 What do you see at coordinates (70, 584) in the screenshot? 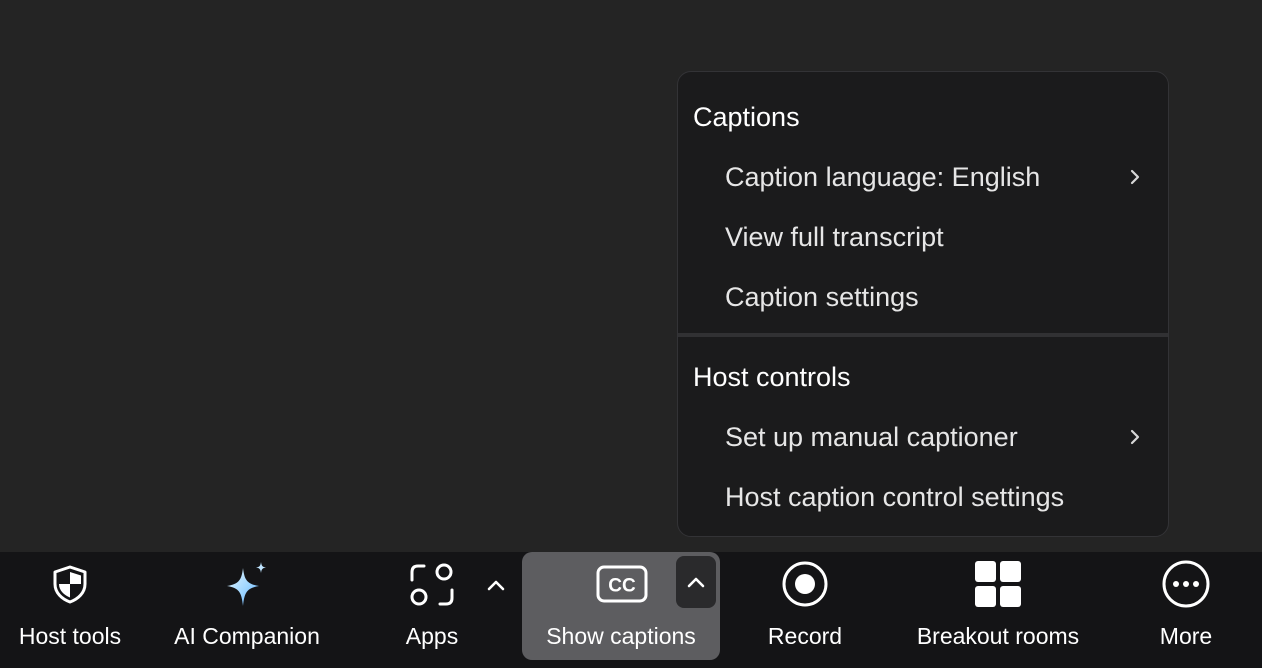
I see `shield-icon` at bounding box center [70, 584].